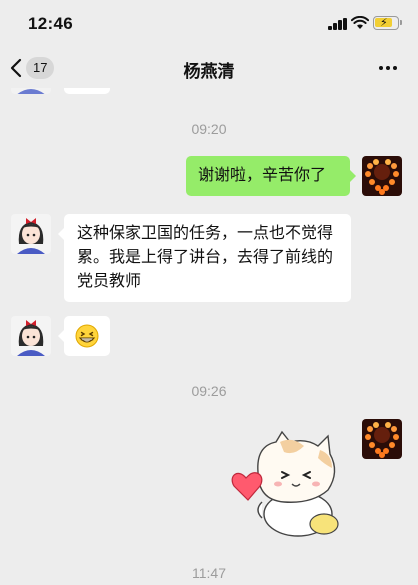 The height and width of the screenshot is (585, 418). Describe the element at coordinates (262, 175) in the screenshot. I see `message-text: 谢谢啦，辛苦你了` at that location.